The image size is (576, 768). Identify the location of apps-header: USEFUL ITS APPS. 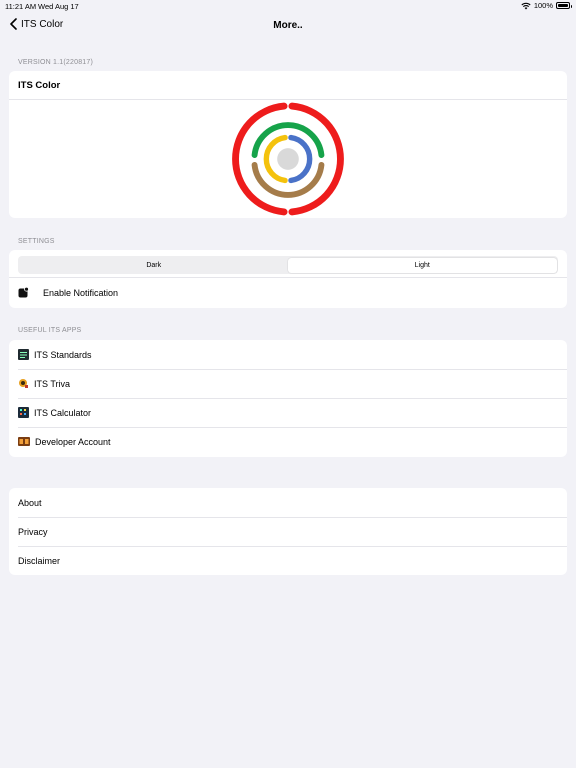
(50, 330).